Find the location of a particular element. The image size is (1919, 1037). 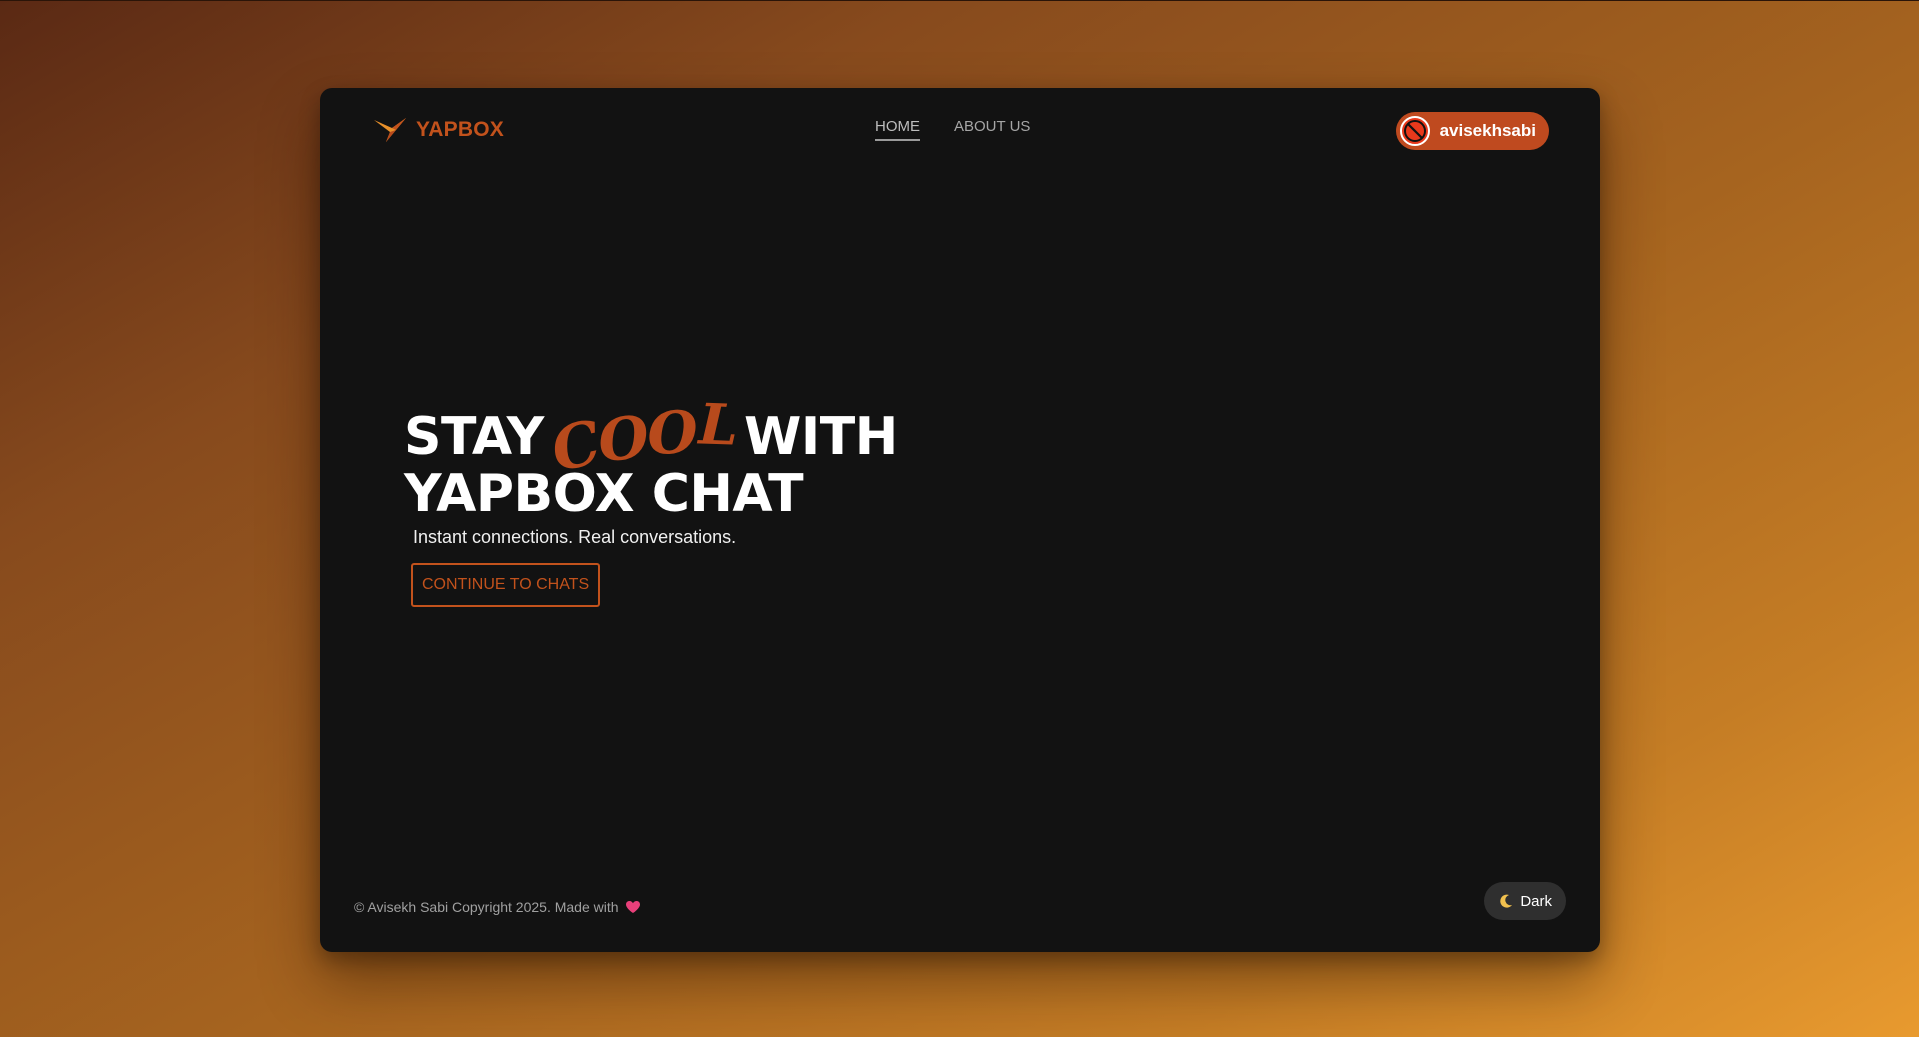

brand-name: YAPBOX is located at coordinates (460, 129).